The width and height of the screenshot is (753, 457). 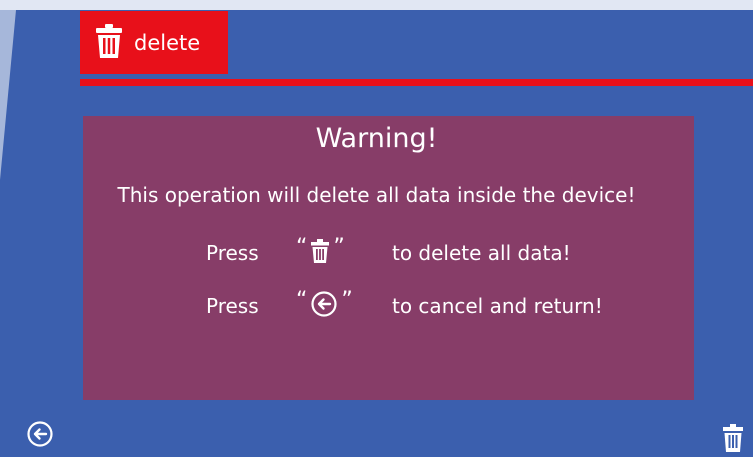 I want to click on header-divider, so click(x=416, y=82).